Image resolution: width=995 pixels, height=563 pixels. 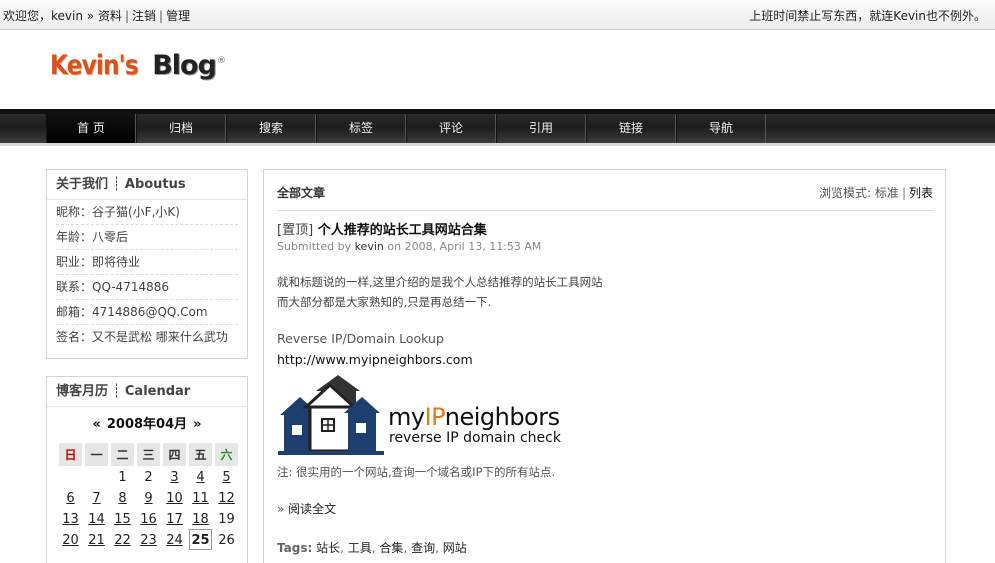 I want to click on read-more-arrow-icon: », so click(x=281, y=509).